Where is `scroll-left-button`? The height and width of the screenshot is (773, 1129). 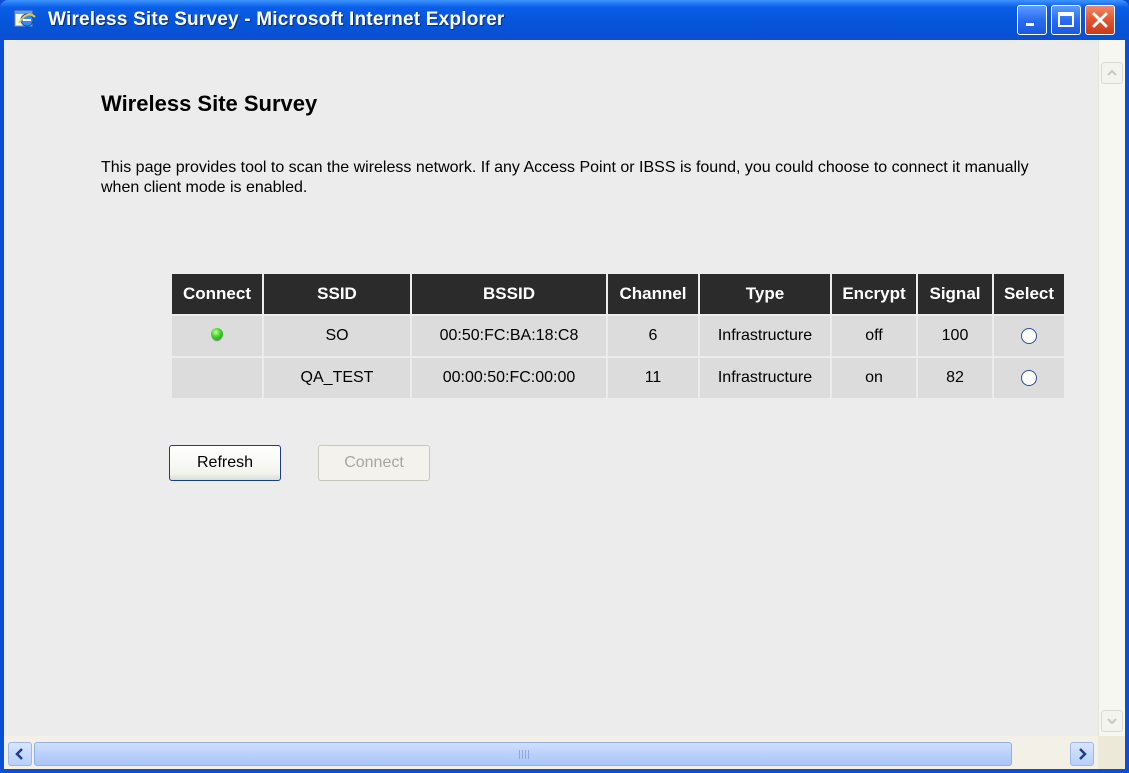 scroll-left-button is located at coordinates (20, 754).